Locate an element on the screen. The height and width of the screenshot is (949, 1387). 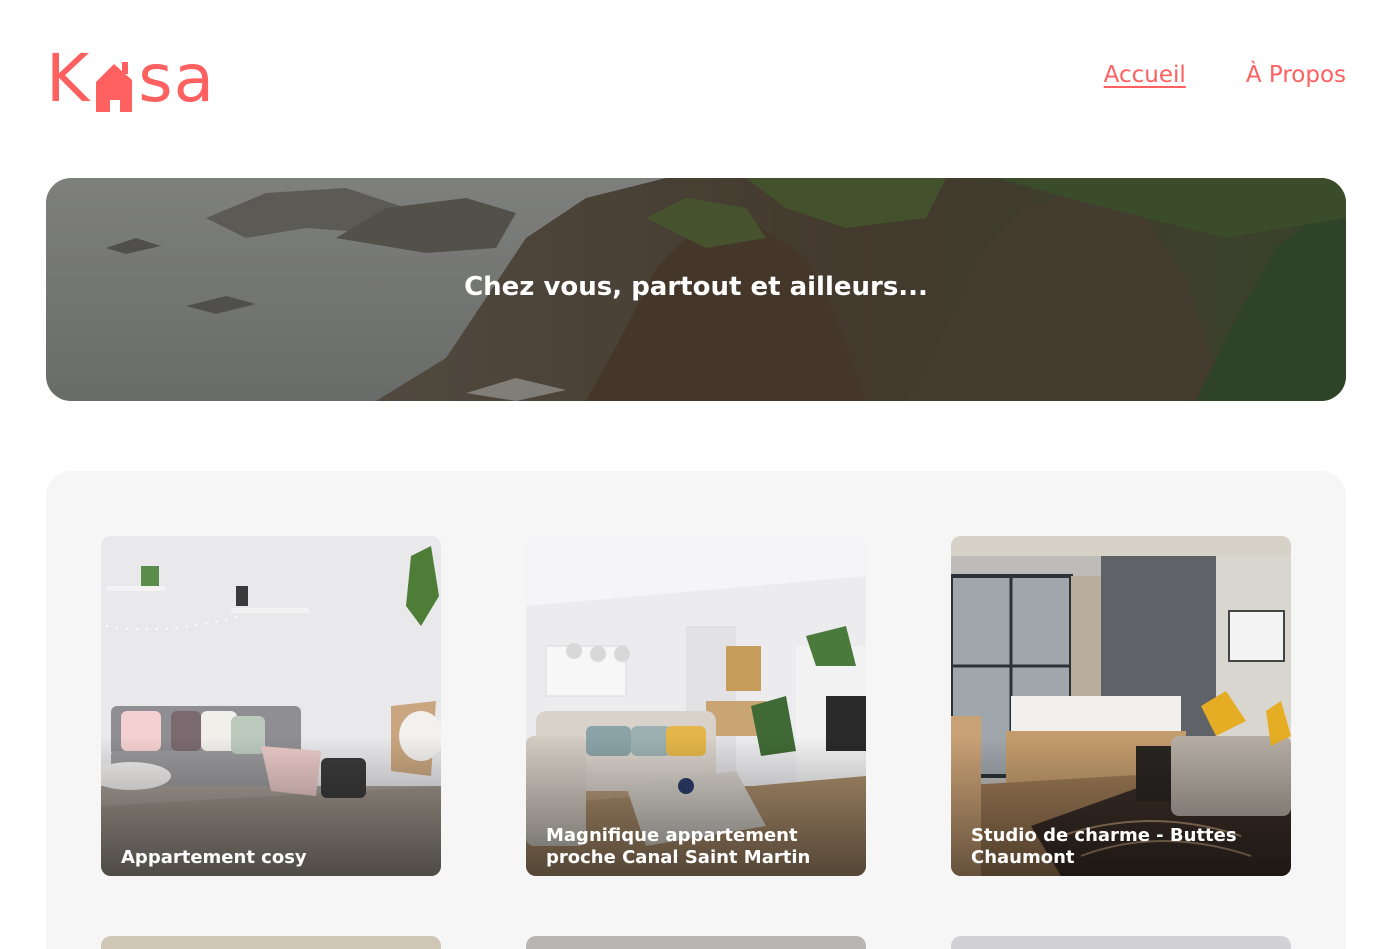
card-title: Appartement cosy is located at coordinates (214, 857).